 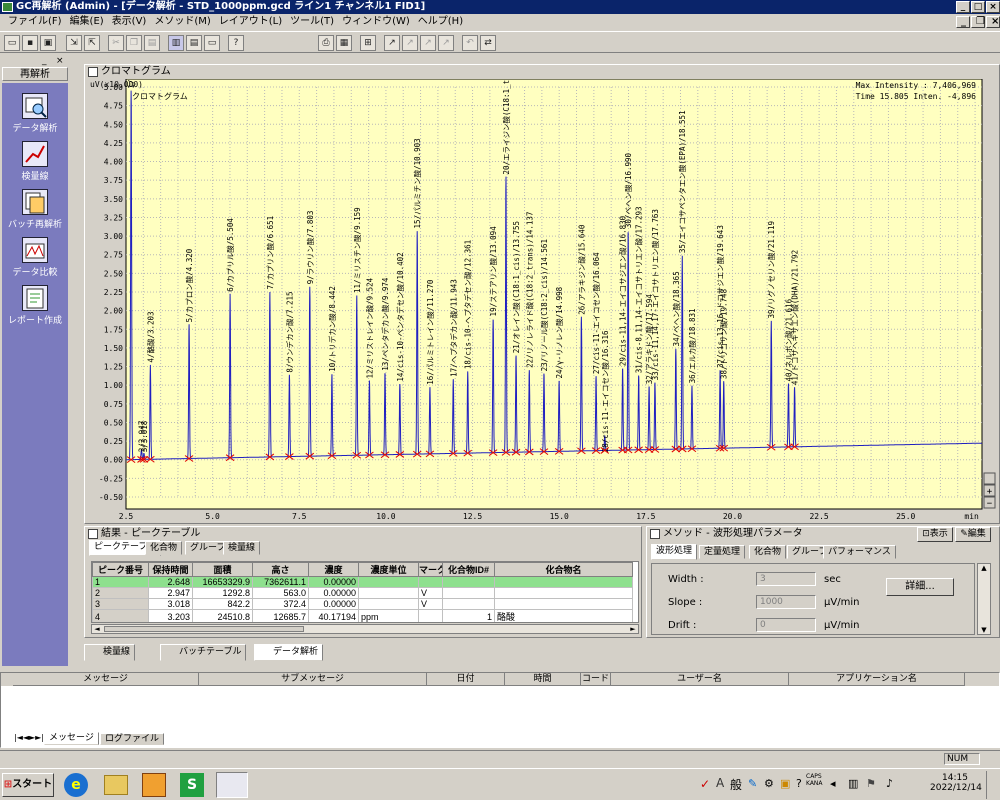 What do you see at coordinates (488, 43) in the screenshot?
I see `redo-icon: ⇄` at bounding box center [488, 43].